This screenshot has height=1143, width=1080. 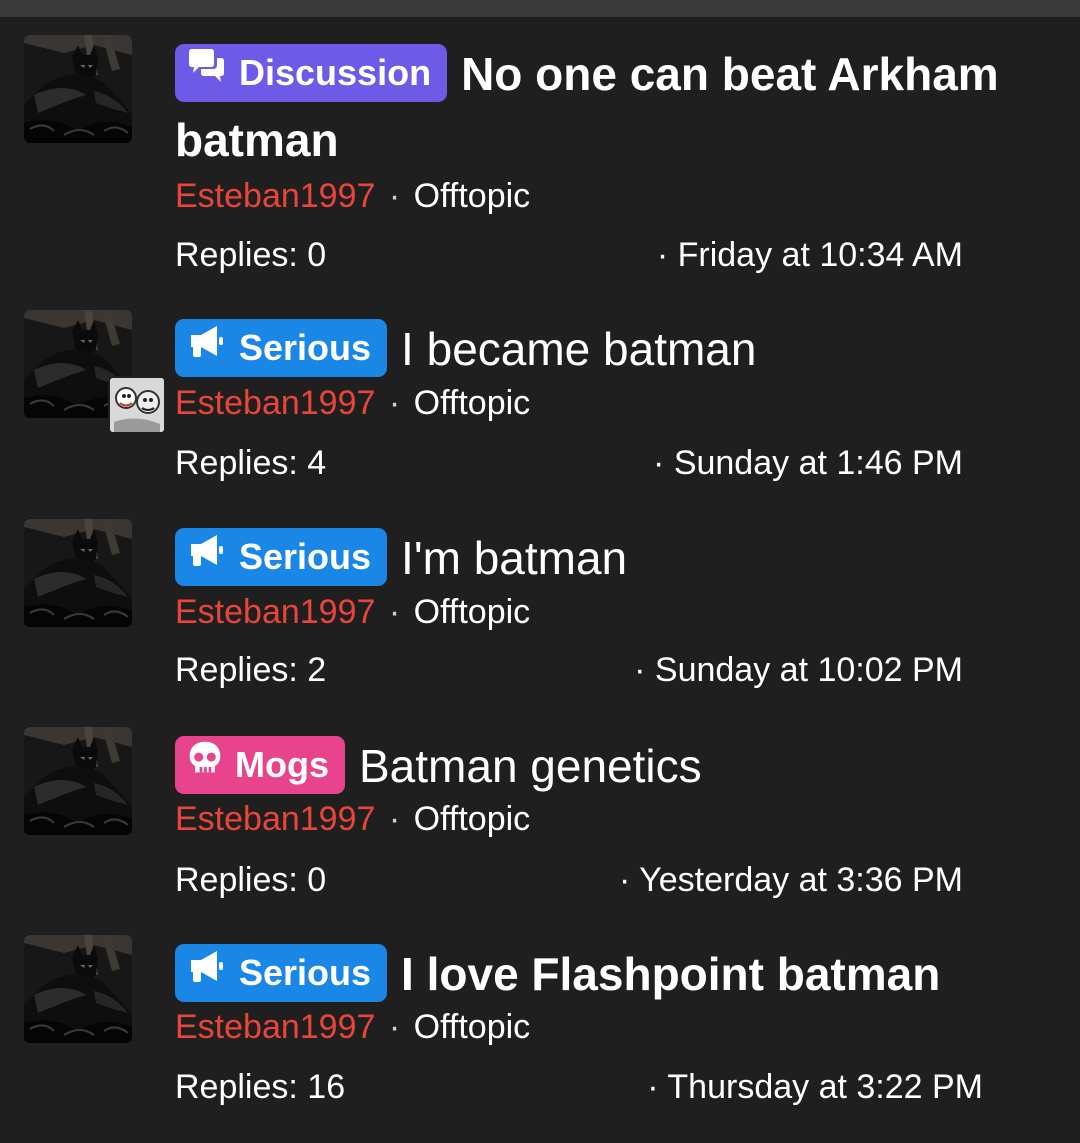 What do you see at coordinates (540, 8) in the screenshot?
I see `top-bar` at bounding box center [540, 8].